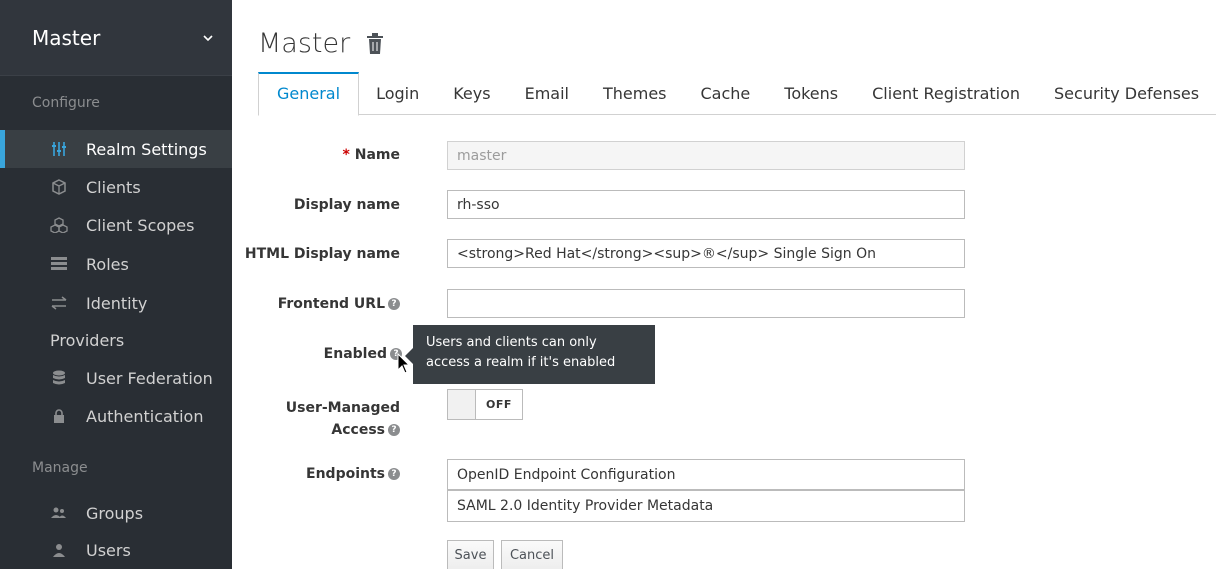 The image size is (1216, 569). I want to click on cube-icon, so click(59, 187).